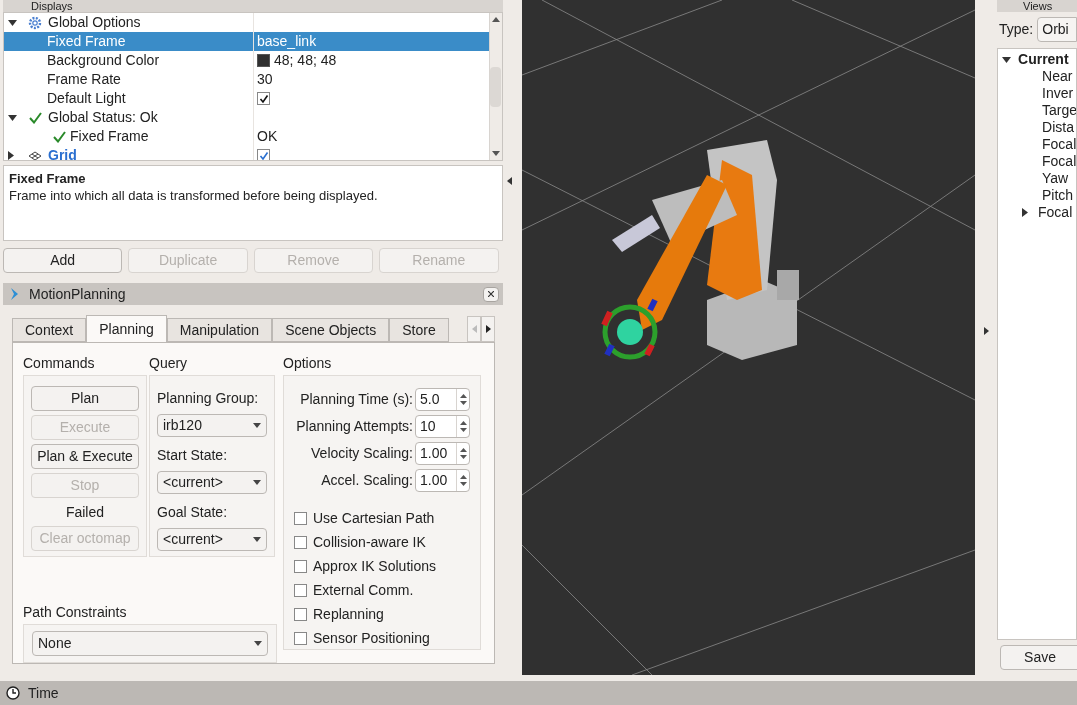  I want to click on status-text: Failed, so click(85, 512).